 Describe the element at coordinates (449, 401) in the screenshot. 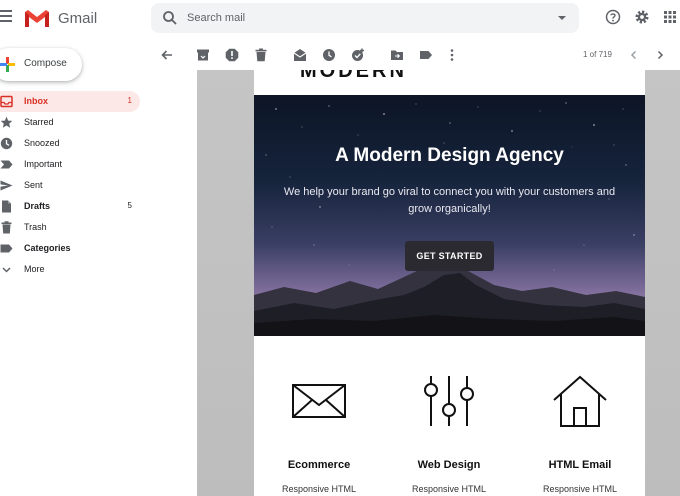

I see `sliders-icon` at that location.